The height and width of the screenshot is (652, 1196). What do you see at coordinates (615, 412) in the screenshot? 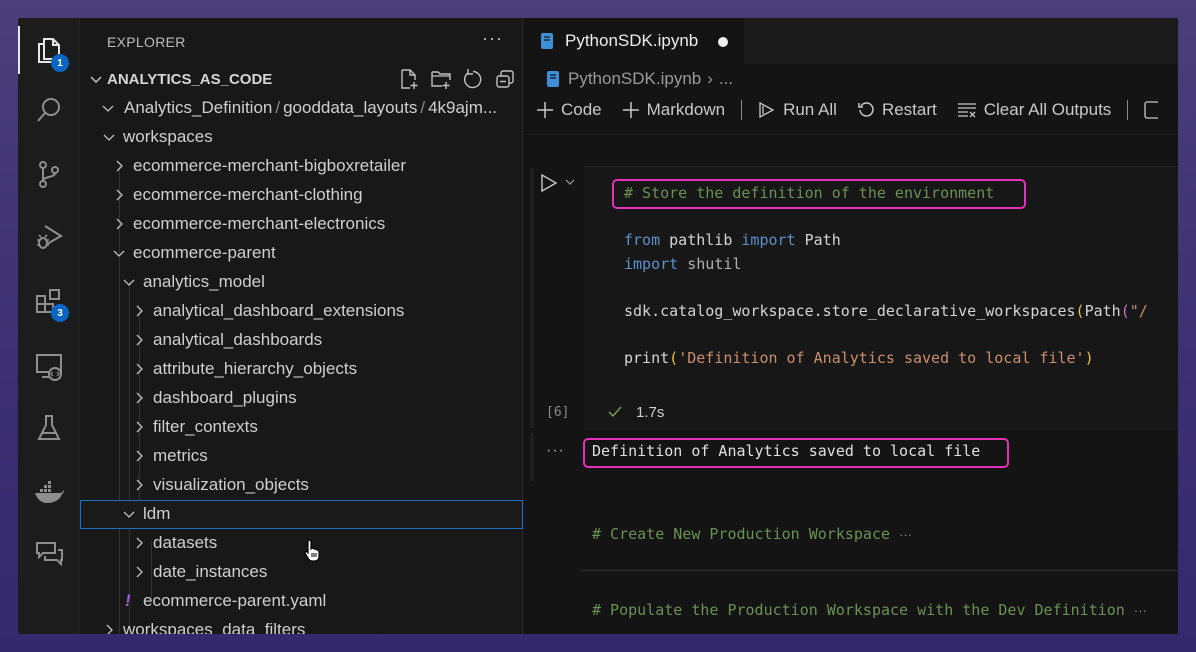
I see `check-icon` at bounding box center [615, 412].